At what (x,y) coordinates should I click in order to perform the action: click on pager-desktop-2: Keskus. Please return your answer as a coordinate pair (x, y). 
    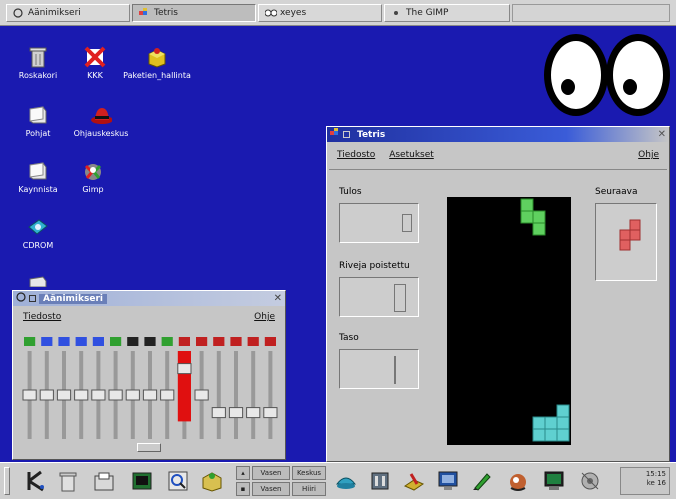
    Looking at the image, I should click on (309, 473).